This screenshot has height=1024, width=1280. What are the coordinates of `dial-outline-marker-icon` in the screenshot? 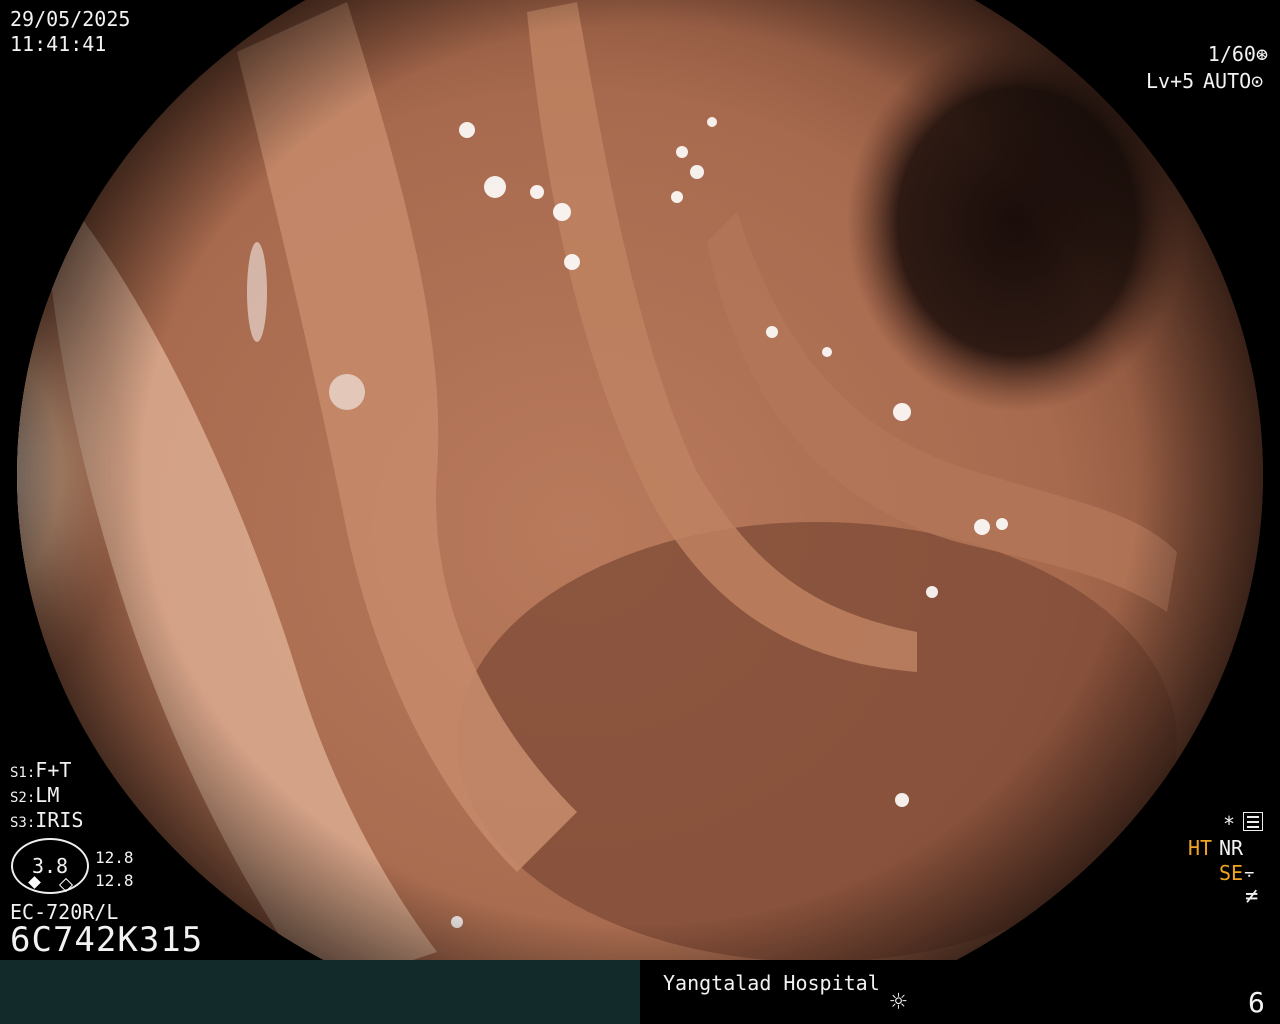 It's located at (66, 885).